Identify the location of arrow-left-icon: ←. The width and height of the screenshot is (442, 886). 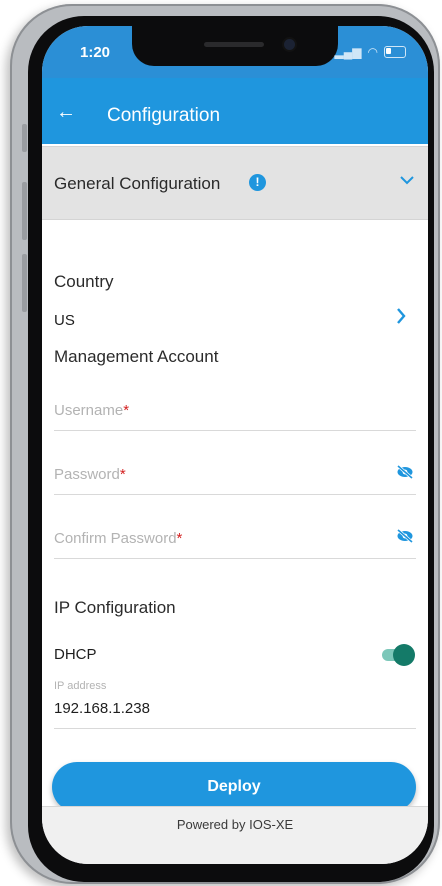
(66, 112).